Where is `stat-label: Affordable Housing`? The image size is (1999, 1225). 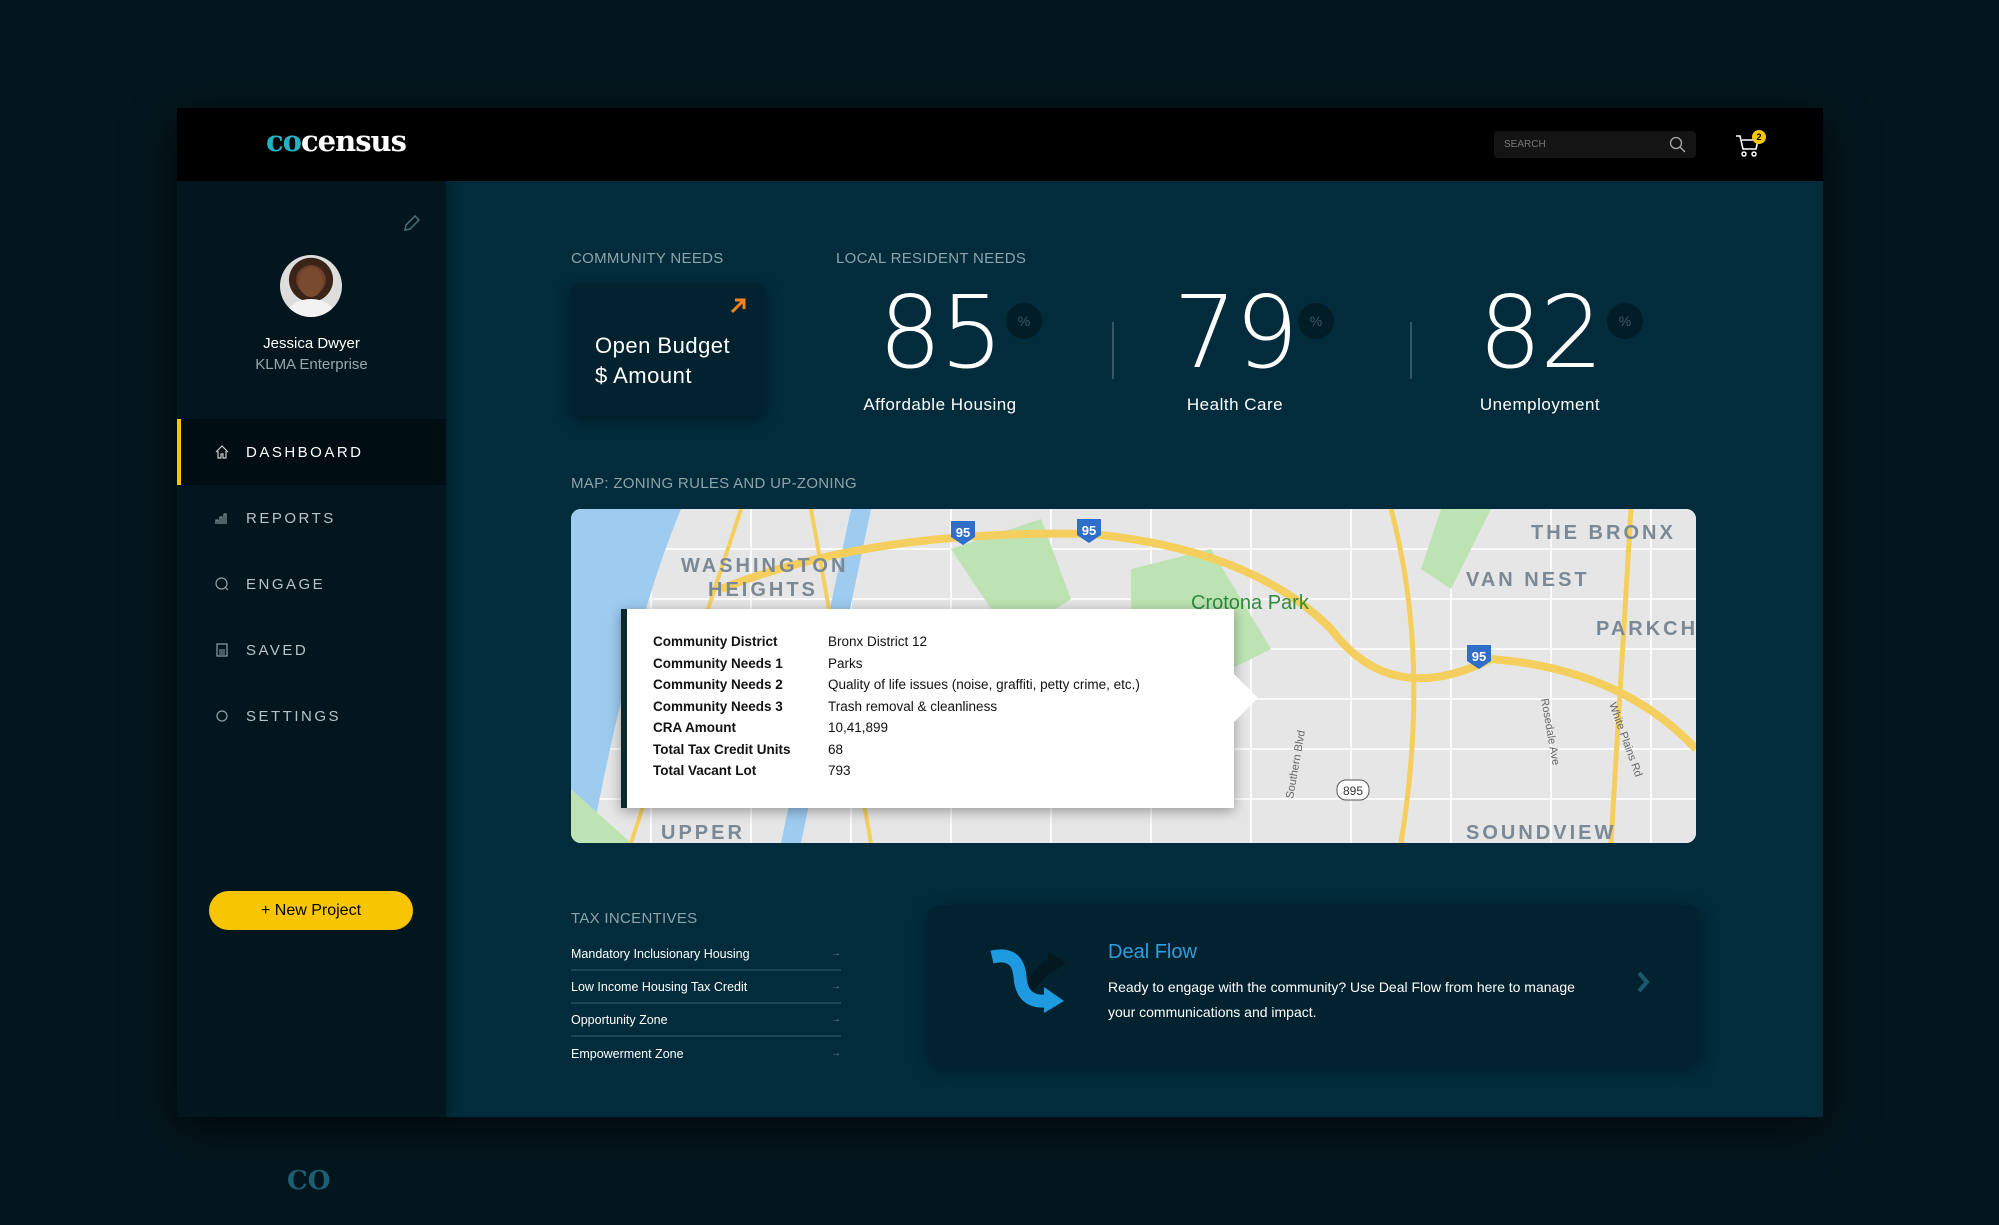
stat-label: Affordable Housing is located at coordinates (940, 404).